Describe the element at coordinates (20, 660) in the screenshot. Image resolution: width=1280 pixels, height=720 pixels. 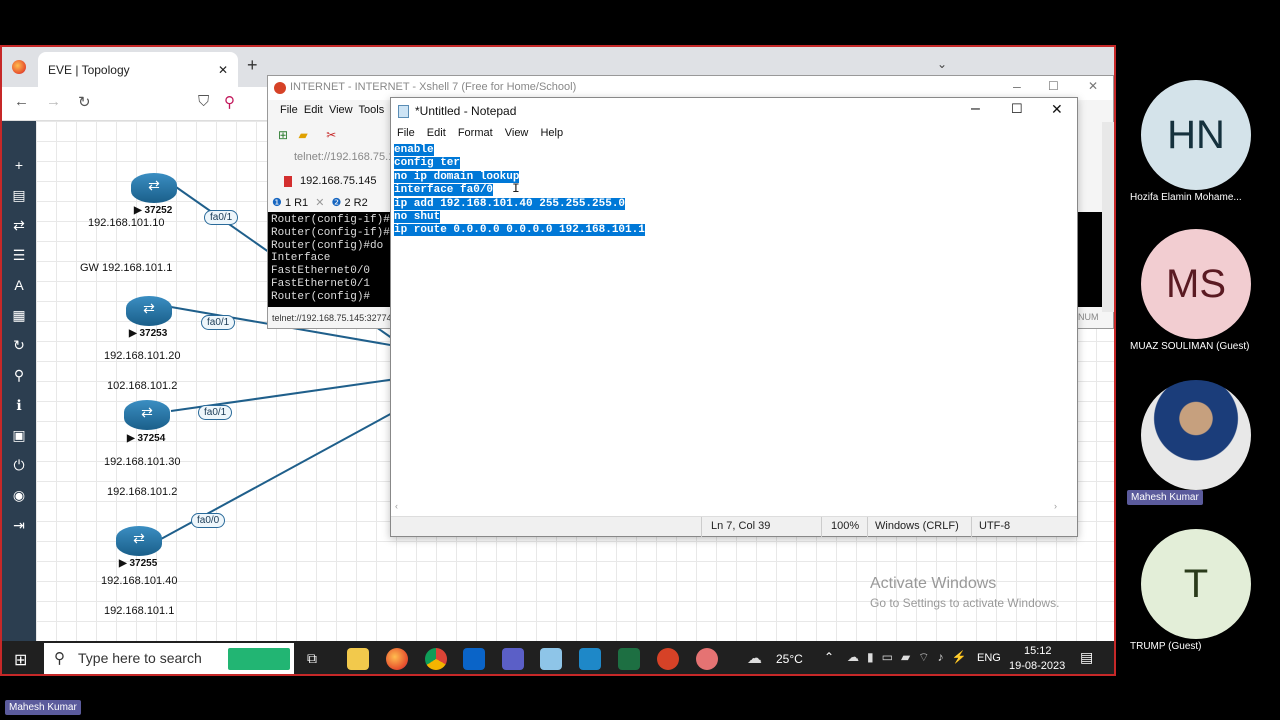
I see `windows-start-icon: ⊞` at that location.